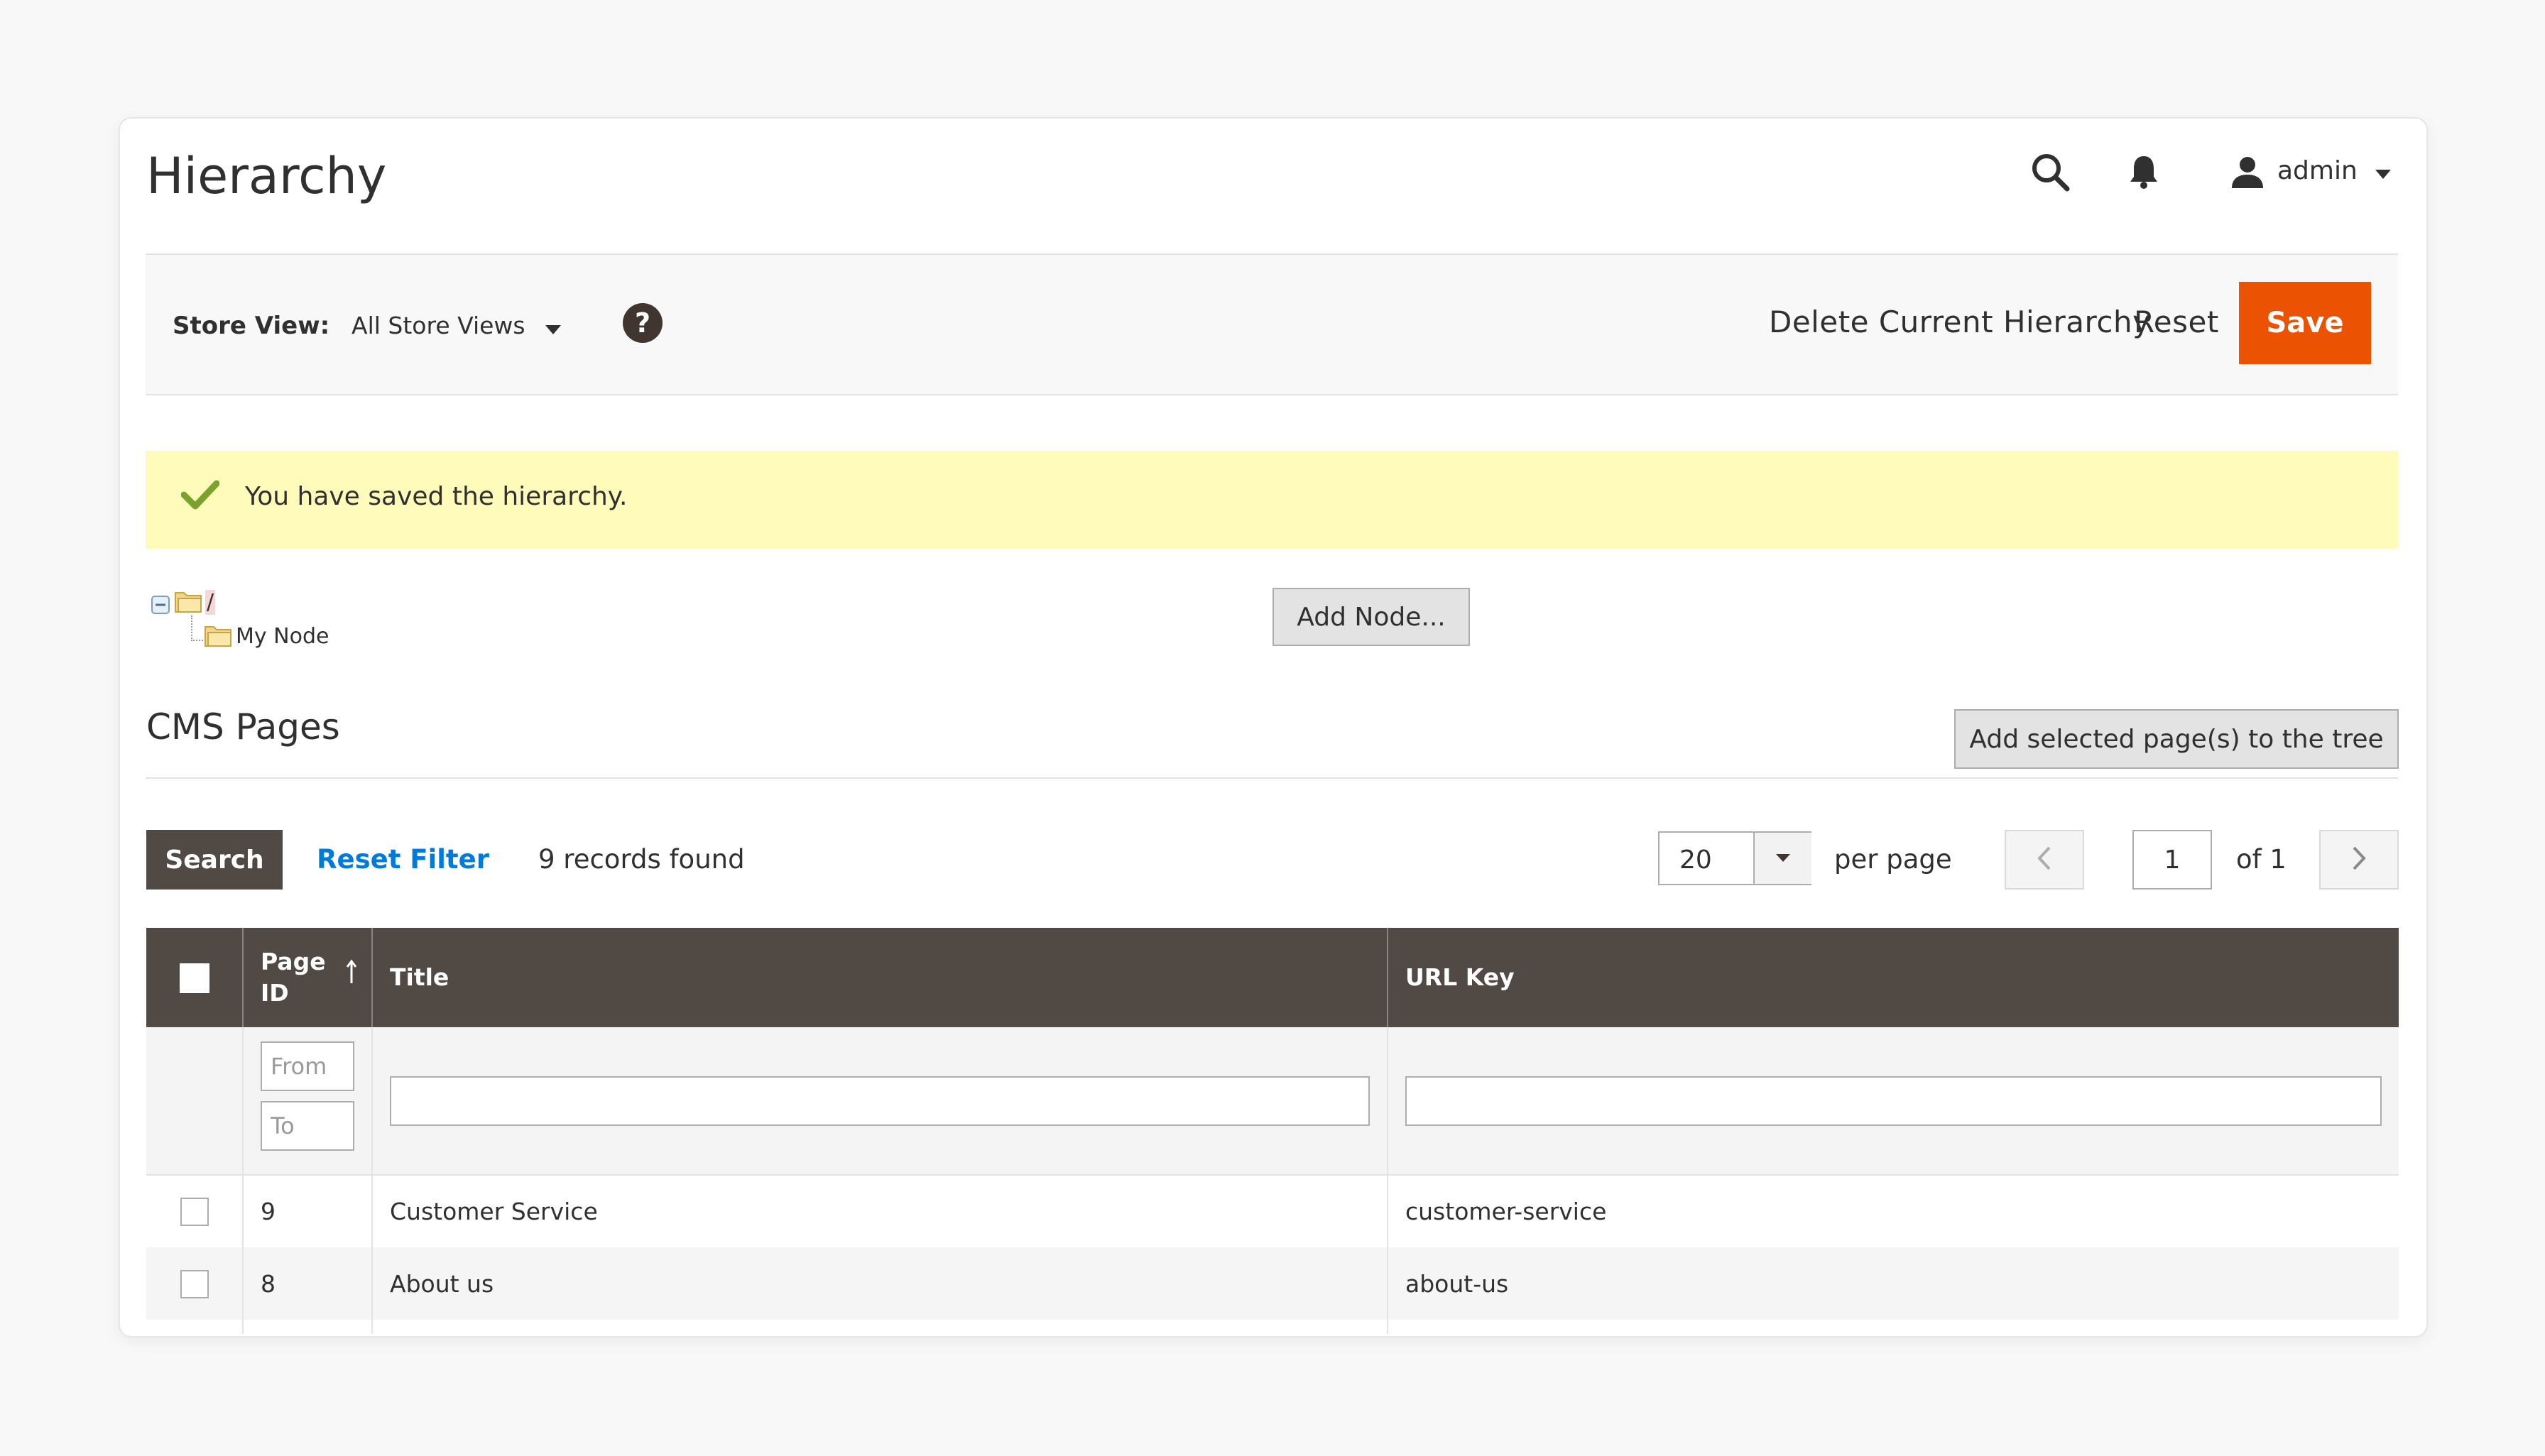  What do you see at coordinates (2261, 860) in the screenshot?
I see `total-pages: of 1` at bounding box center [2261, 860].